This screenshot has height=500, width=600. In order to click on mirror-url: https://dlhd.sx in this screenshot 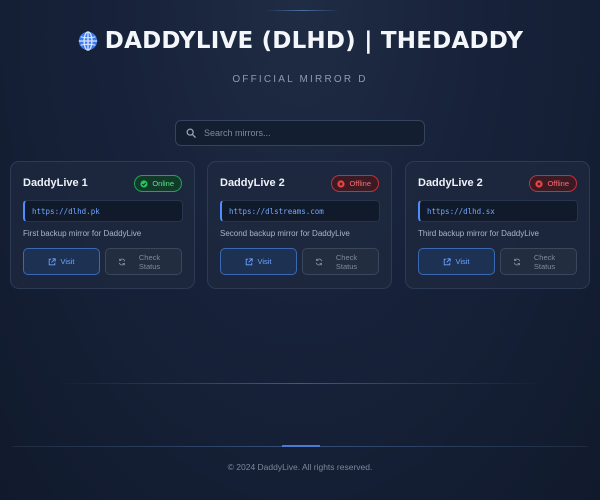, I will do `click(498, 211)`.